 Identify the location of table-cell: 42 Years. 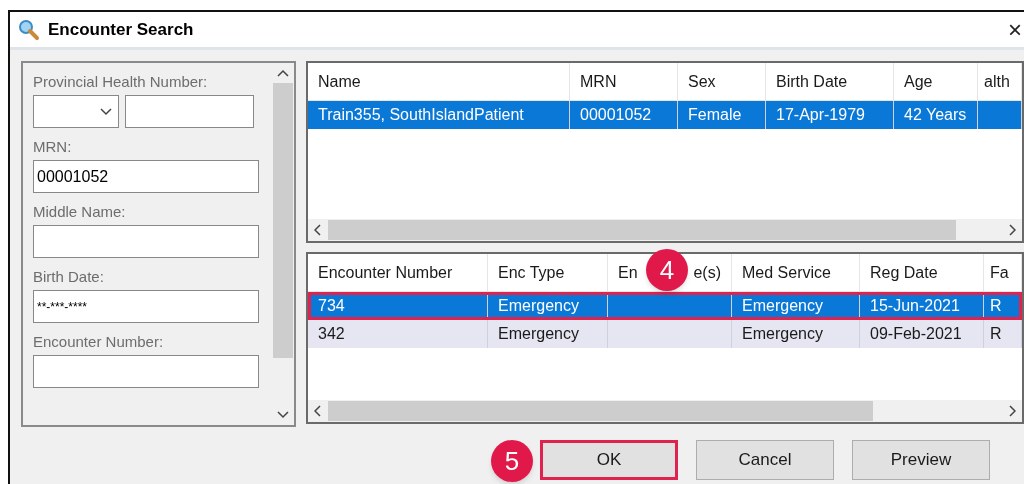
(936, 115).